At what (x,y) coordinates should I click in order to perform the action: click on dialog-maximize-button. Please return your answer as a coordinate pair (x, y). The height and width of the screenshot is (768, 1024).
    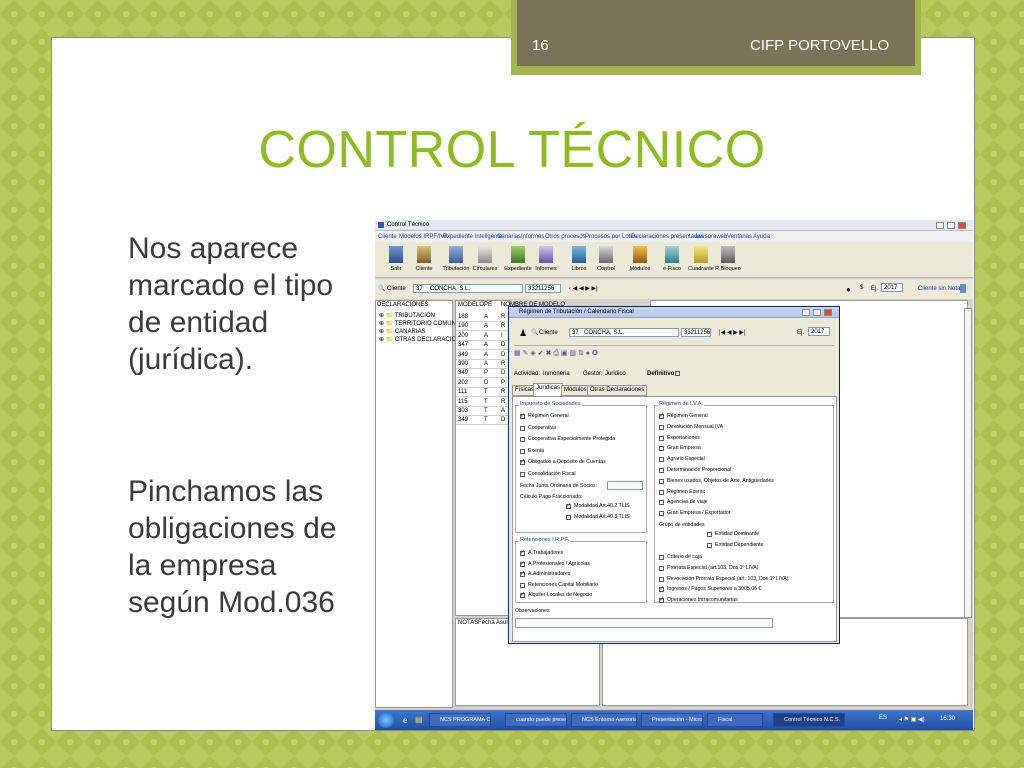
    Looking at the image, I should click on (817, 312).